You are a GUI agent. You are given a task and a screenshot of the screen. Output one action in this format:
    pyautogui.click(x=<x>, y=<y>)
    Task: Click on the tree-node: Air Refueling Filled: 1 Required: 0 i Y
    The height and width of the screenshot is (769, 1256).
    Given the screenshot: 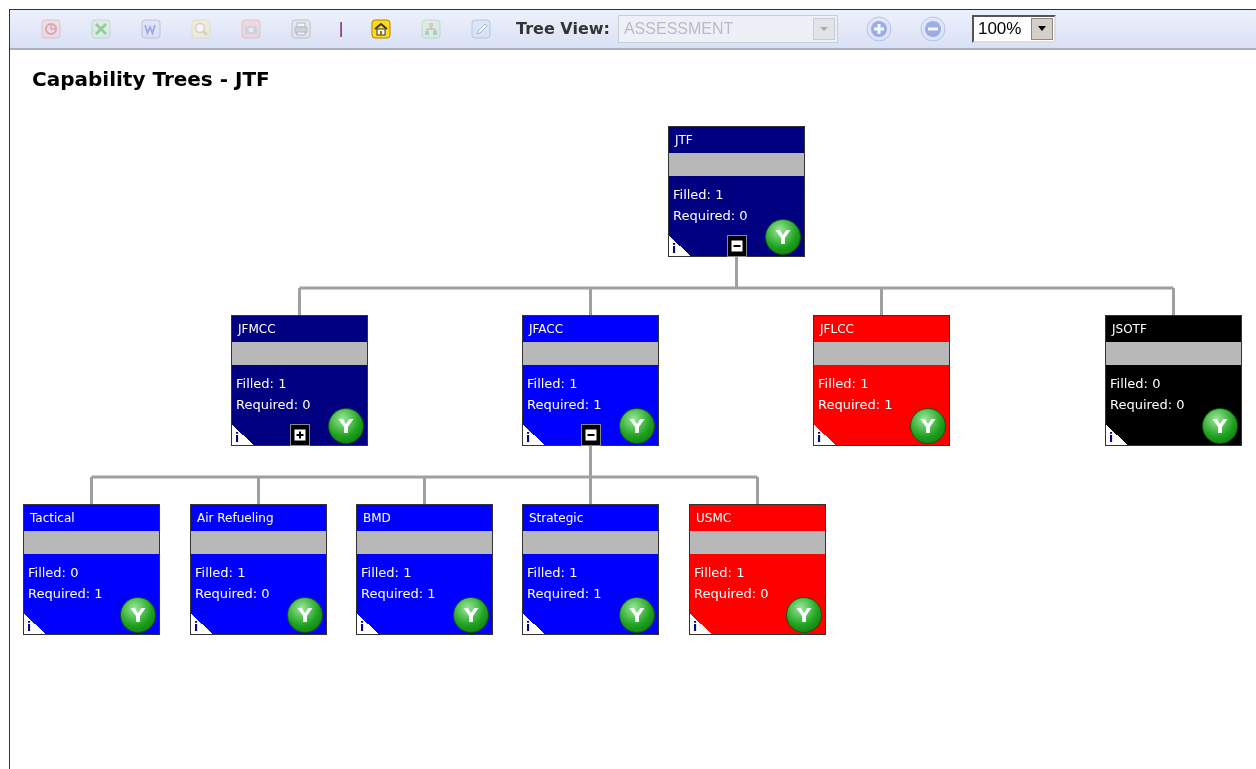 What is the action you would take?
    pyautogui.click(x=258, y=569)
    